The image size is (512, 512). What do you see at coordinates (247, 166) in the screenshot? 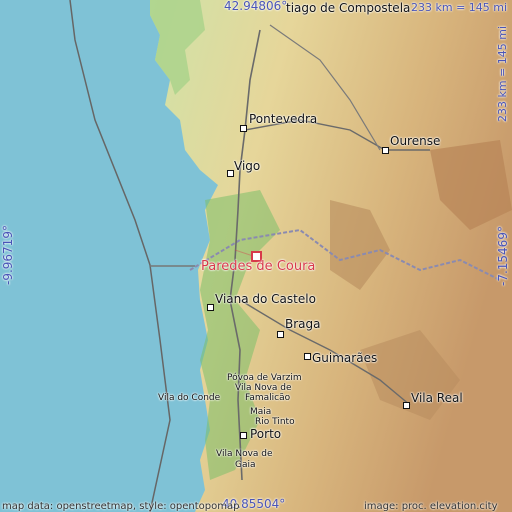
I see `place-vigo: Vigo` at bounding box center [247, 166].